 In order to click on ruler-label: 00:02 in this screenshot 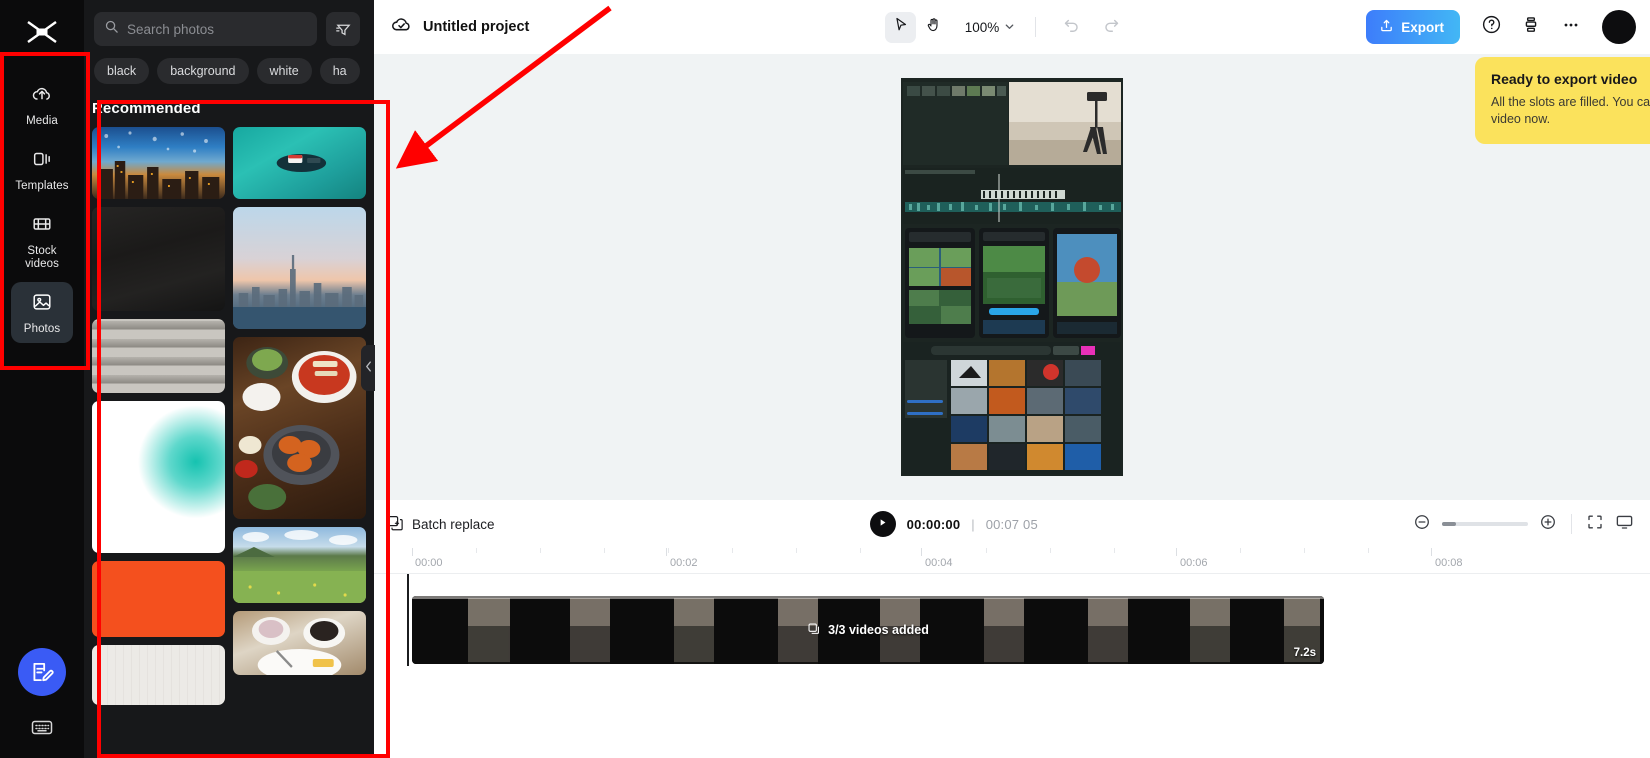, I will do `click(684, 563)`.